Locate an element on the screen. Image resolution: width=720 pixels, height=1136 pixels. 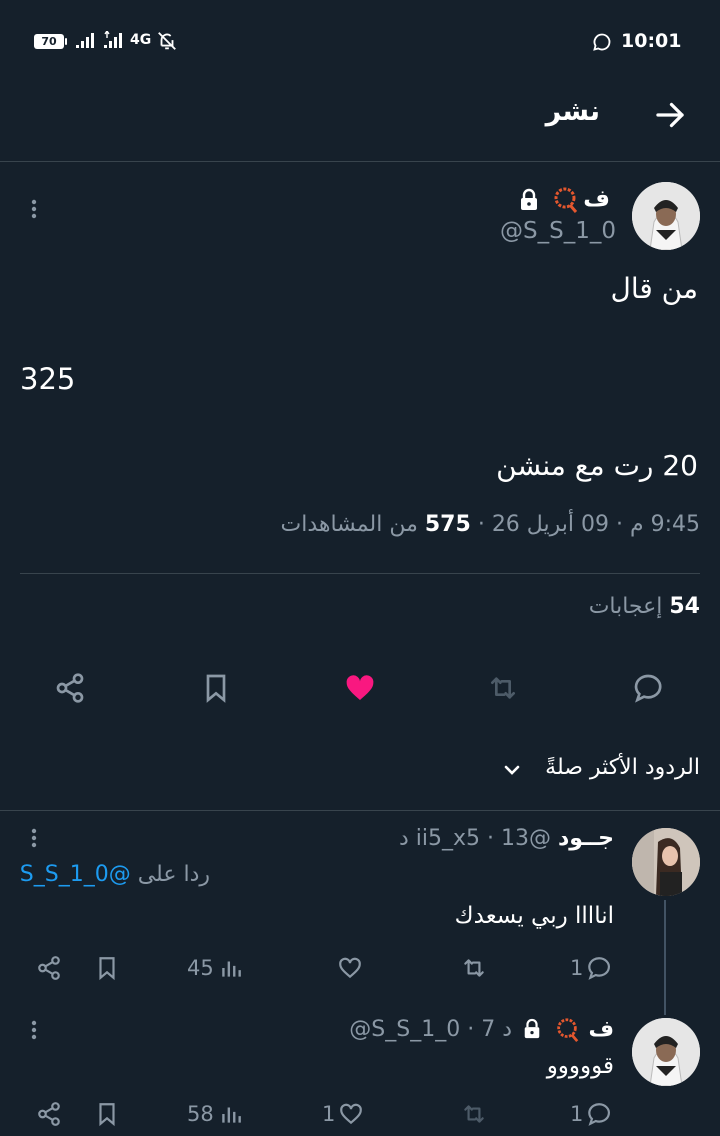
tweet-time: 9:45 م is located at coordinates (664, 524).